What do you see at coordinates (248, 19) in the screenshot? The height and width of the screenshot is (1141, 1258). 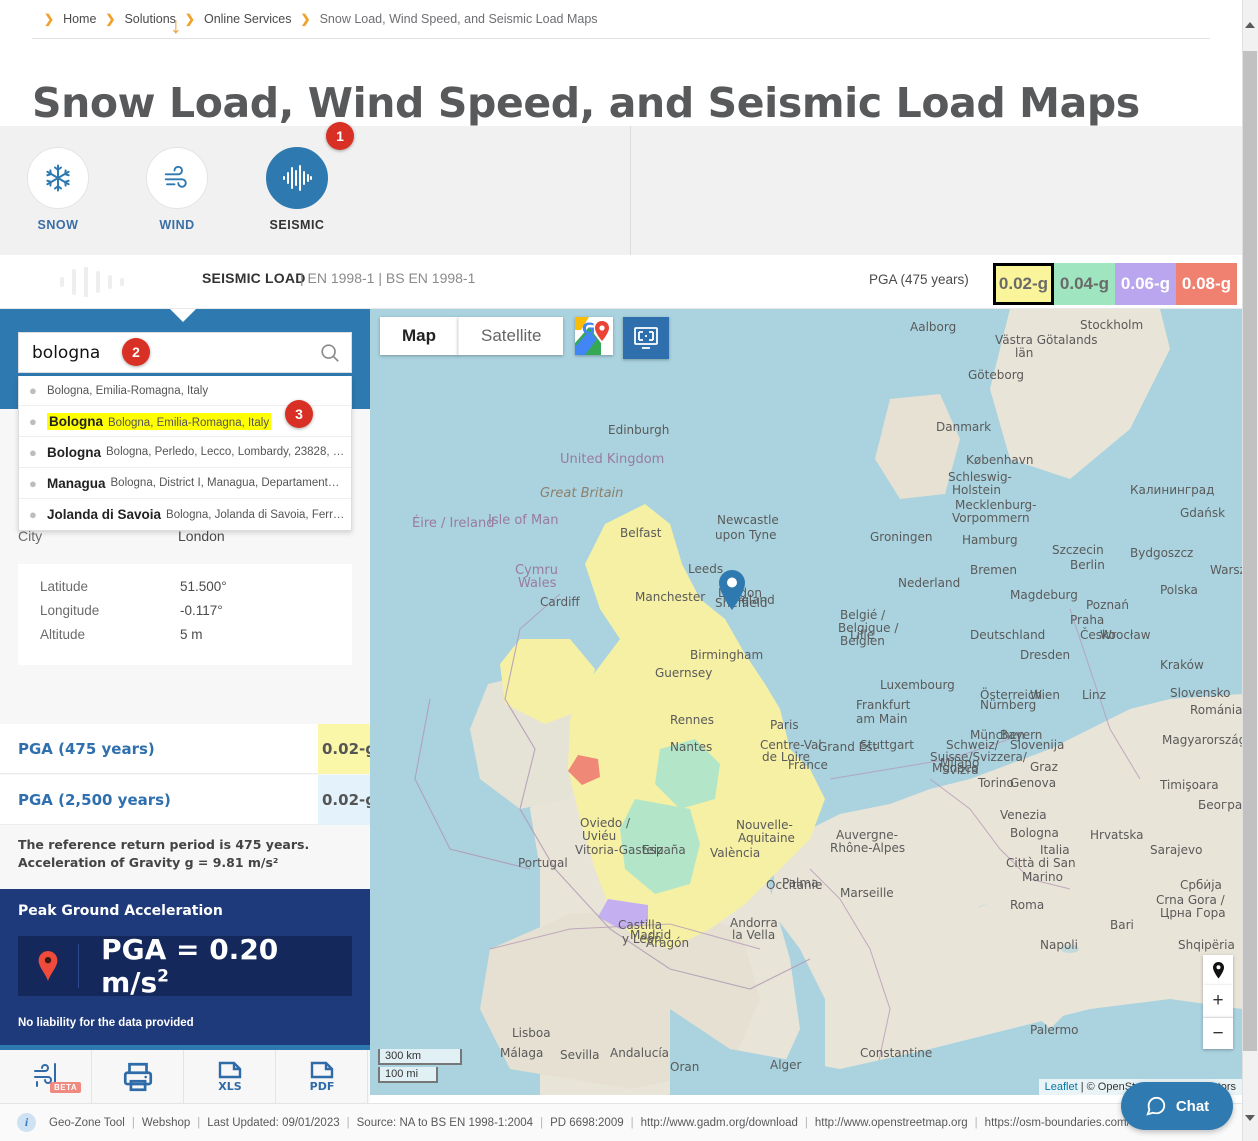 I see `breadcrumb-item-online-services: Online Services` at bounding box center [248, 19].